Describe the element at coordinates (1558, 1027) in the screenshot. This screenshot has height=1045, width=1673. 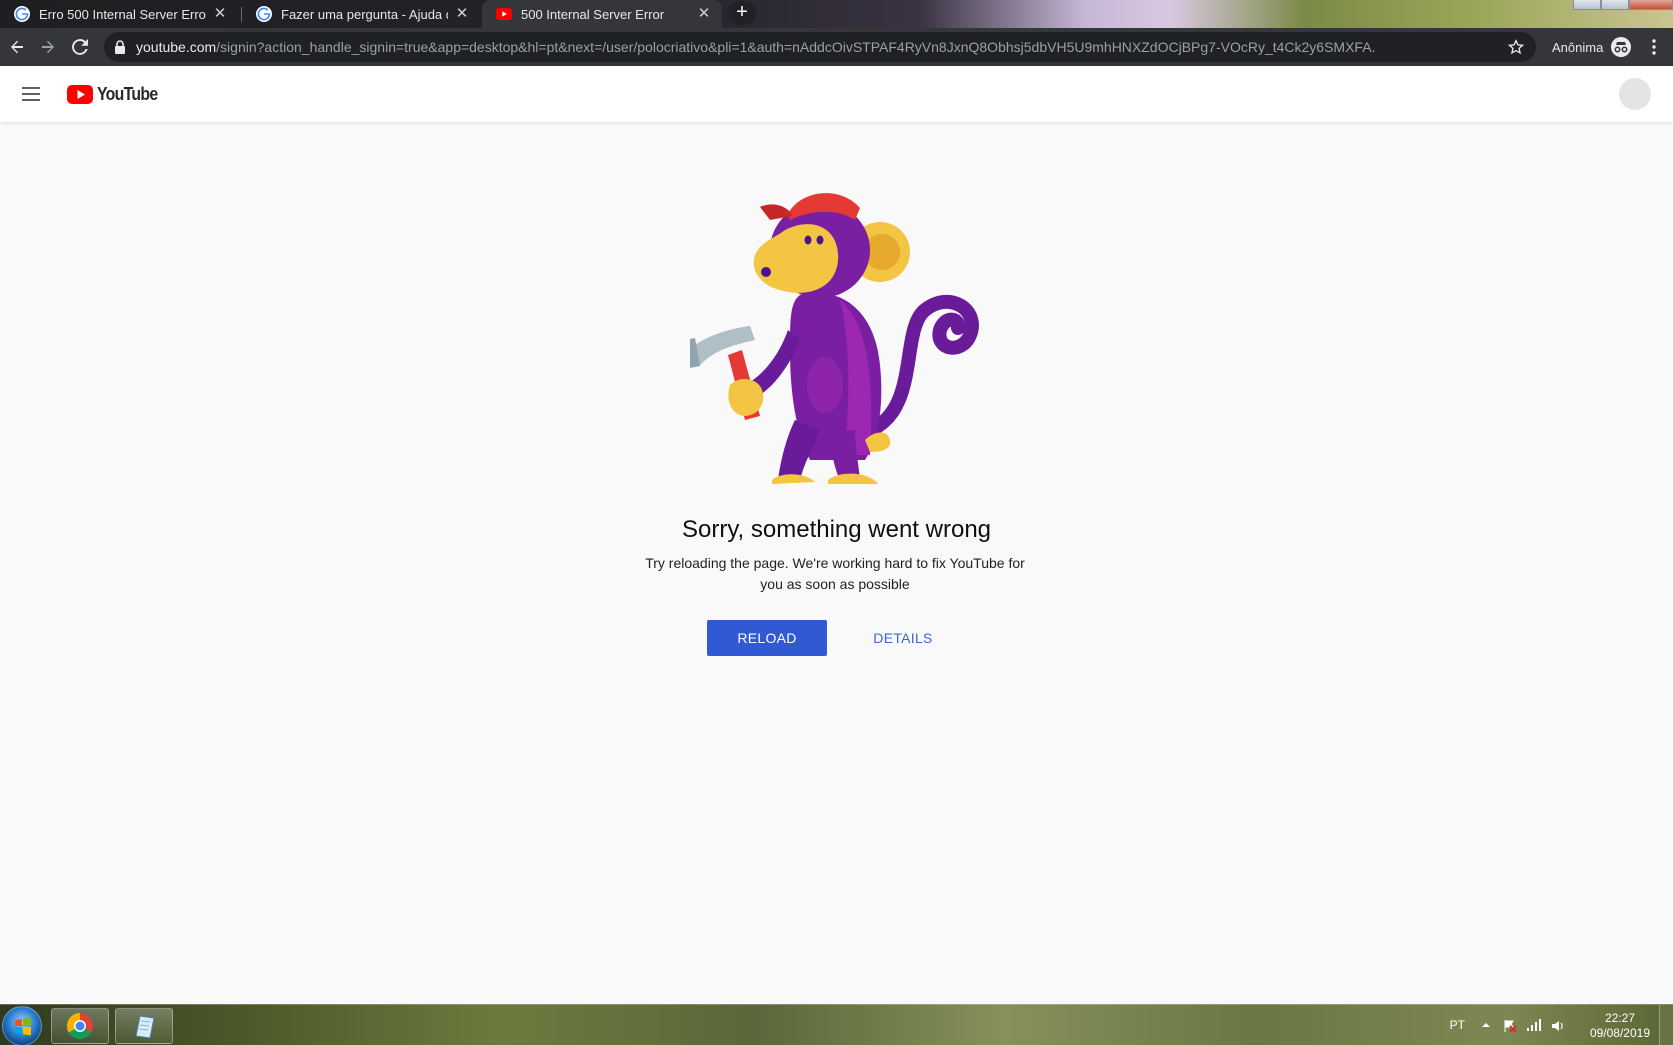
I see `volume-icon` at that location.